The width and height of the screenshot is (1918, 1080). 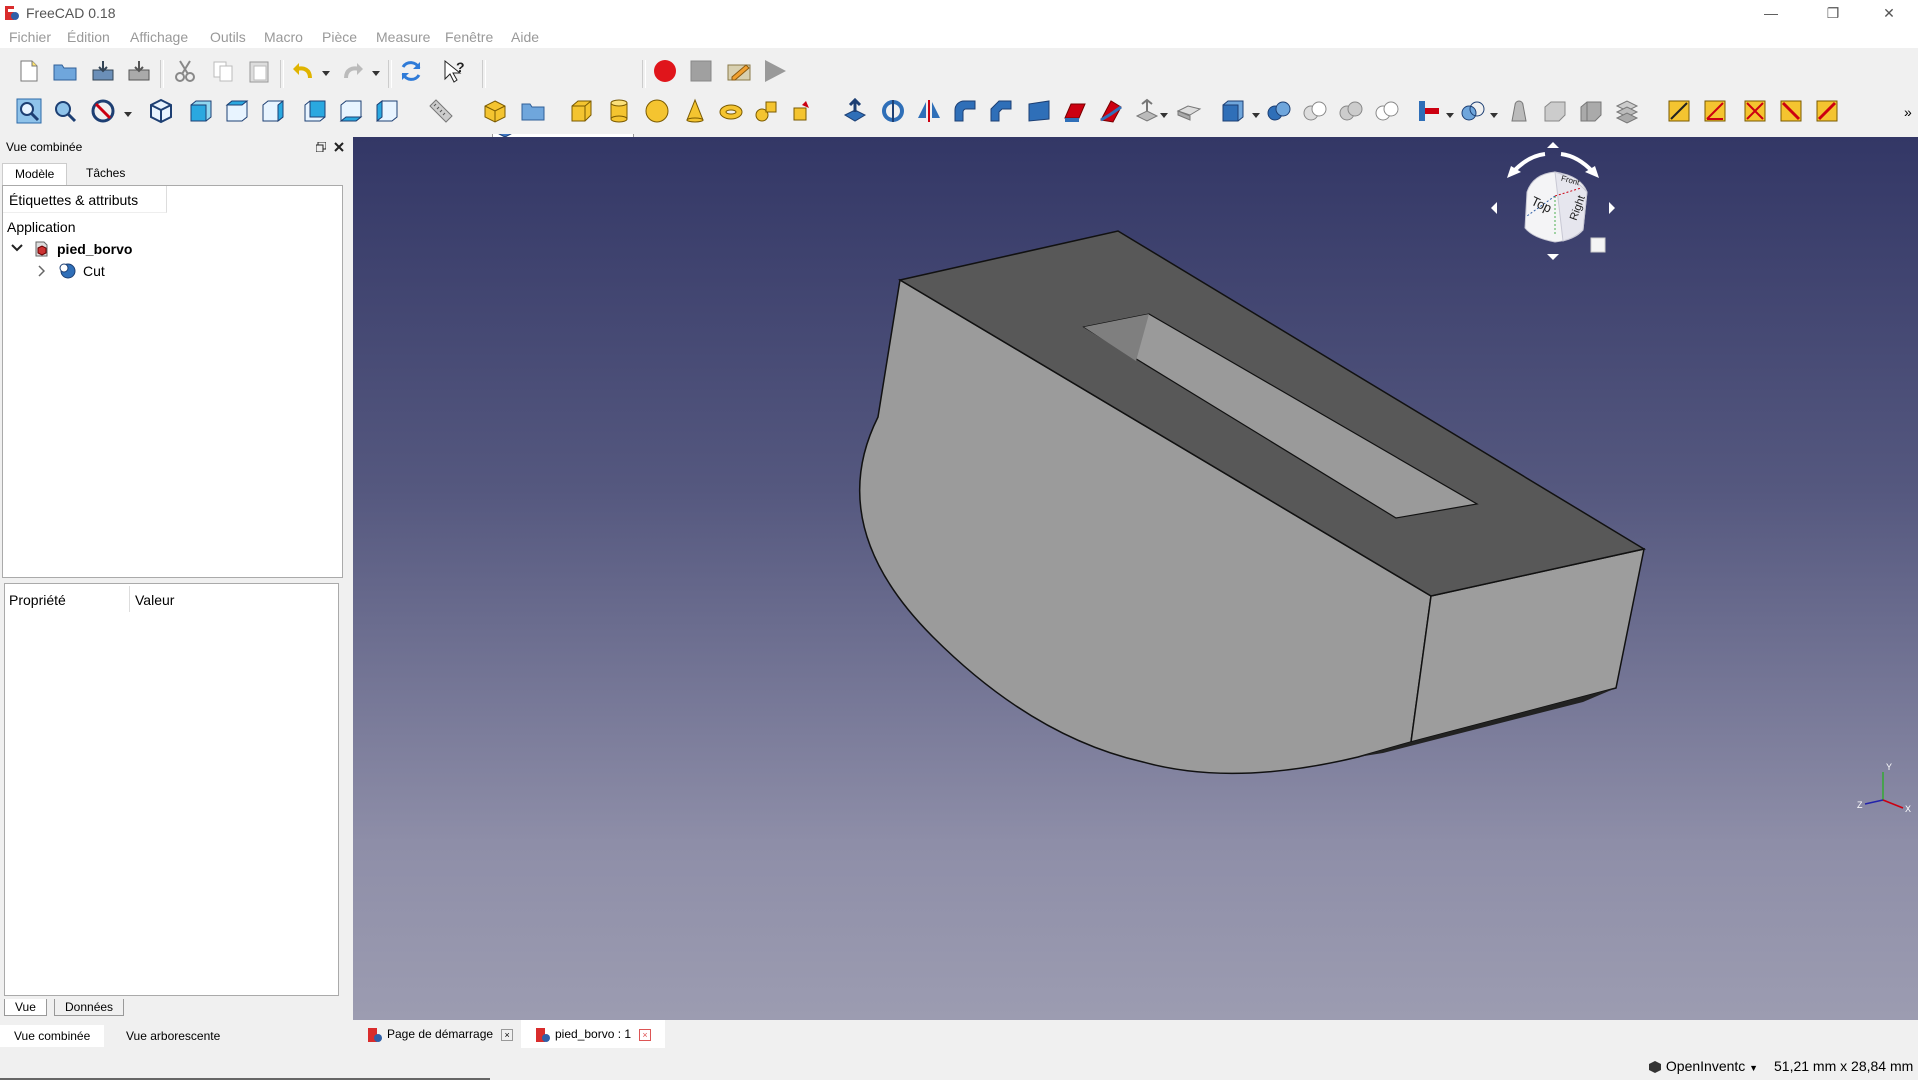 I want to click on menu-piece: Pièce, so click(x=339, y=37).